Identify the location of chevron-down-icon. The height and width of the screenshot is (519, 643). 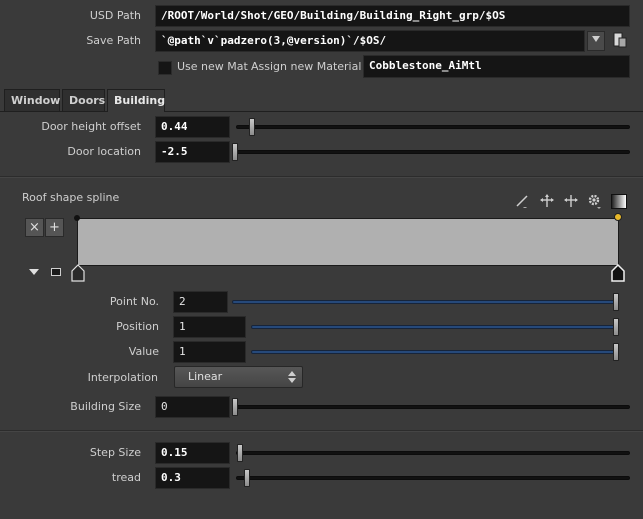
(596, 39).